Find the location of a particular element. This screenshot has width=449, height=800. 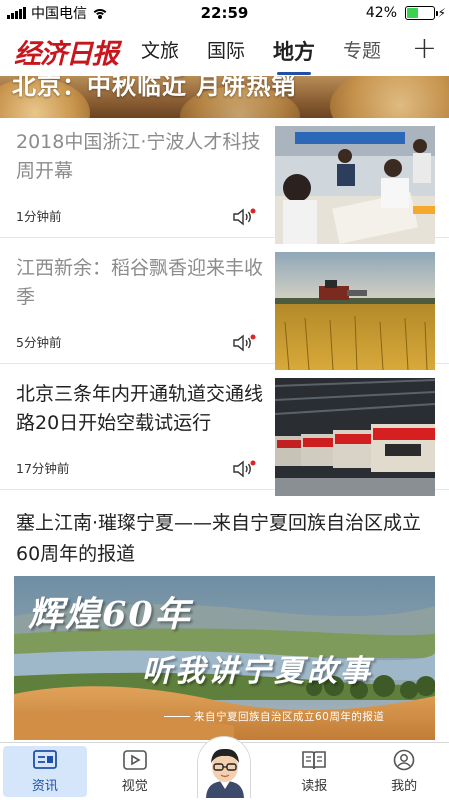

tab-special-topics: 专题 is located at coordinates (362, 51).